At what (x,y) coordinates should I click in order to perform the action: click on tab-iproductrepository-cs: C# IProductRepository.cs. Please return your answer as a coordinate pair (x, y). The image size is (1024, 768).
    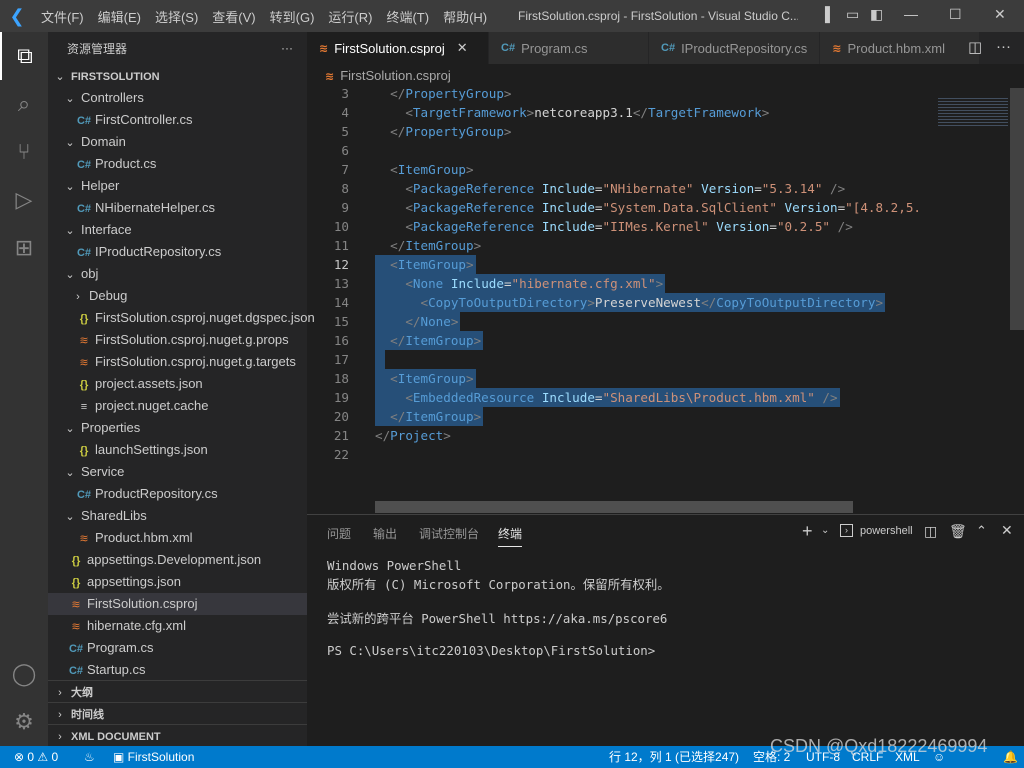
    Looking at the image, I should click on (735, 48).